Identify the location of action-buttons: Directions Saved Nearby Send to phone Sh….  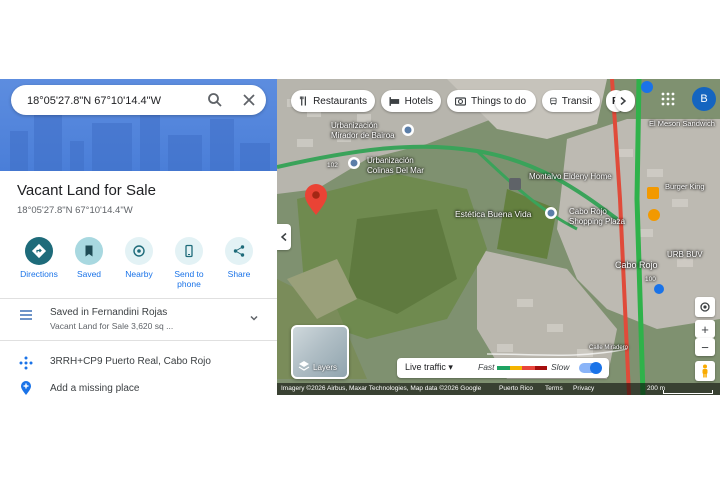
(139, 267).